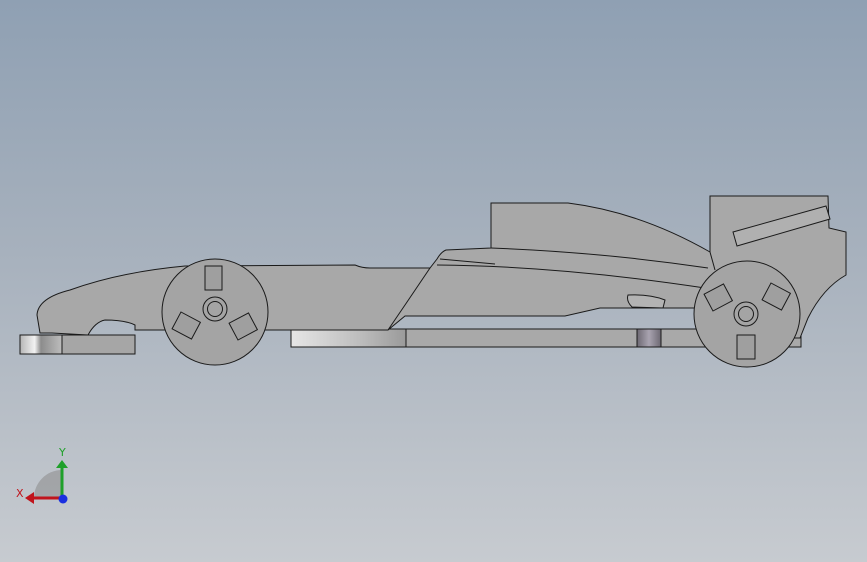  What do you see at coordinates (213, 278) in the screenshot?
I see `front-wheel-block-top` at bounding box center [213, 278].